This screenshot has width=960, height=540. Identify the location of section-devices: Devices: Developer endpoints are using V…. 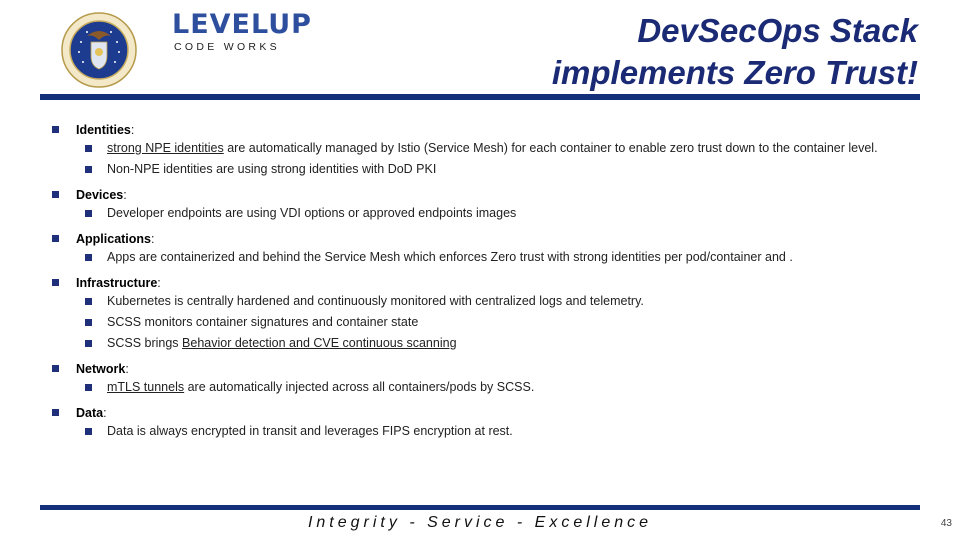
(500, 203).